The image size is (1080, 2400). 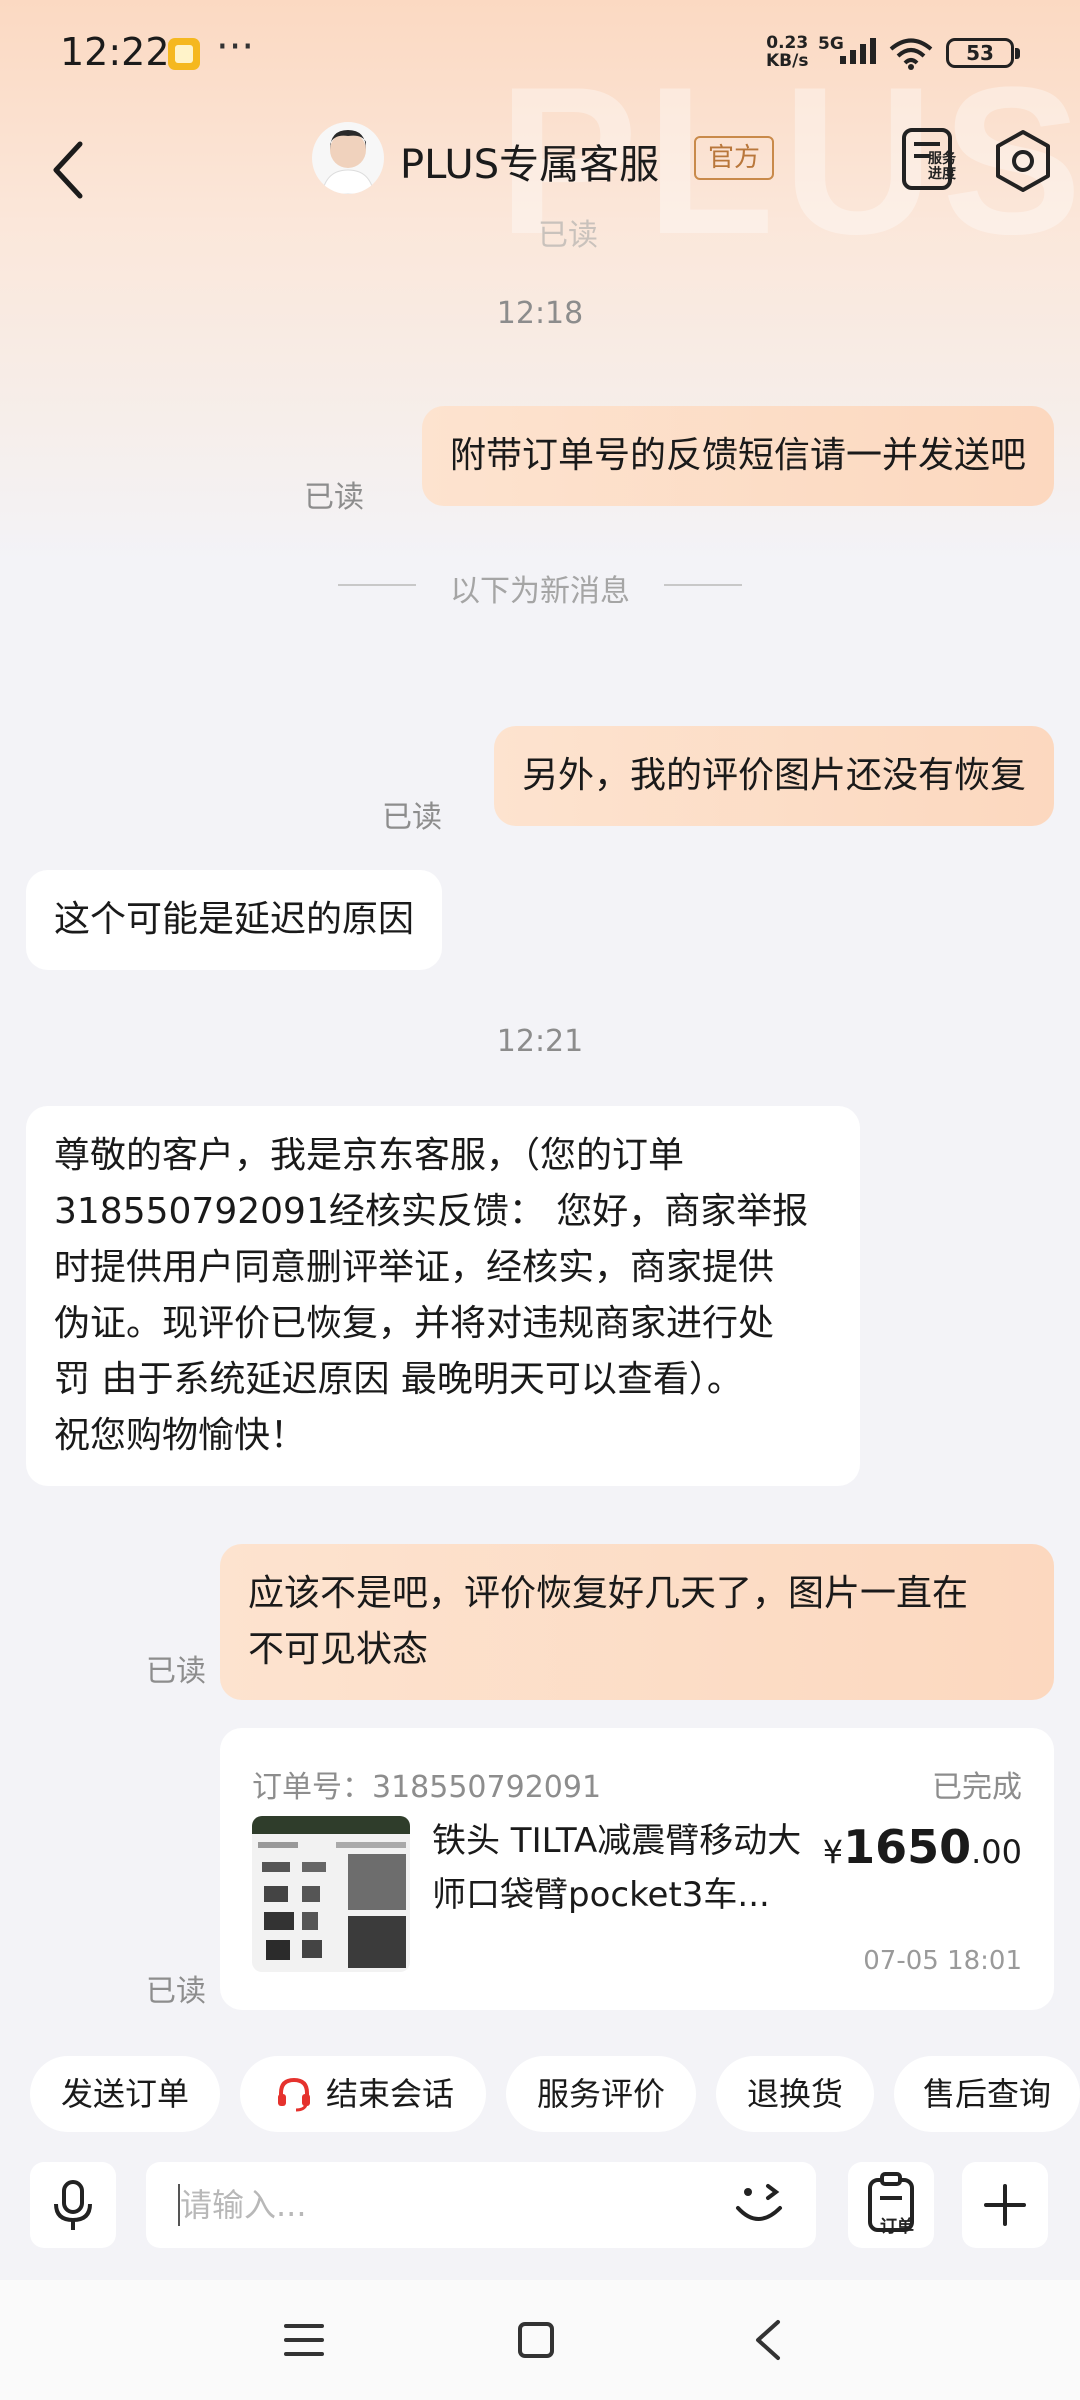 What do you see at coordinates (787, 43) in the screenshot?
I see `network-speed-value: 0.23` at bounding box center [787, 43].